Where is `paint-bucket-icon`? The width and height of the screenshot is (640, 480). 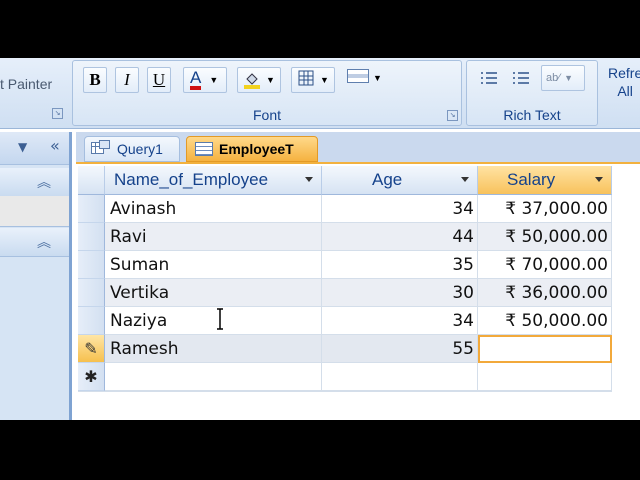
paint-bucket-icon is located at coordinates (252, 80).